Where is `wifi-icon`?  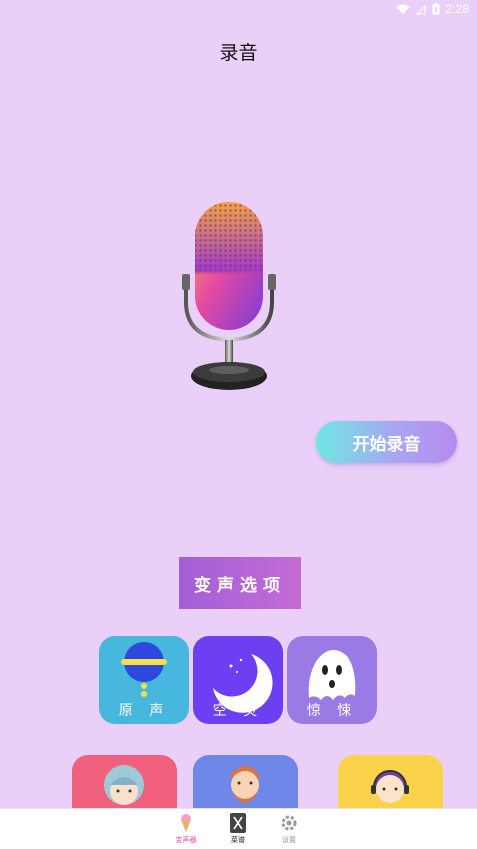
wifi-icon is located at coordinates (403, 9).